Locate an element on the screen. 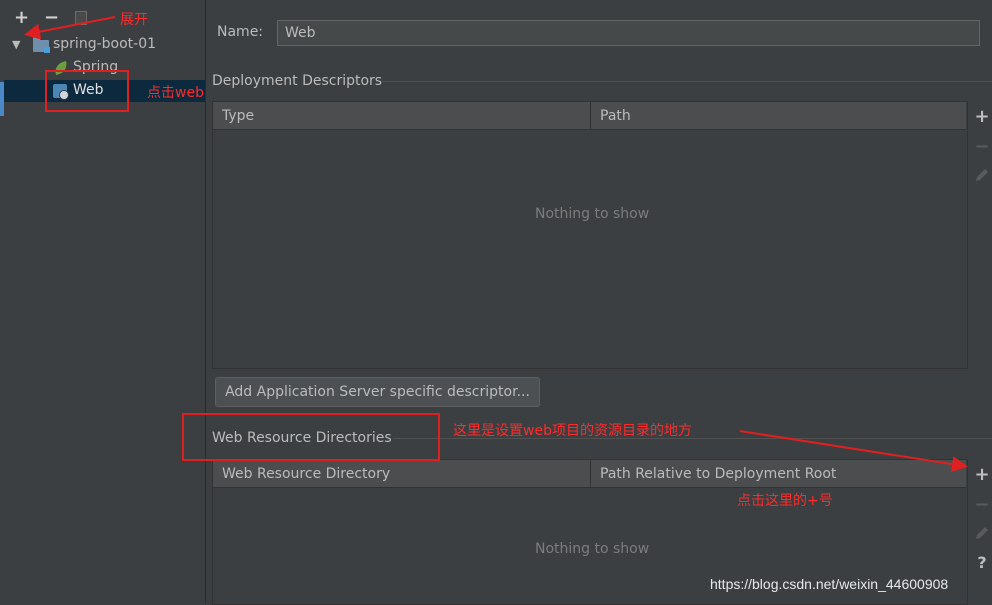  annotation-set-resource-dirs: 这里是设置web项目的资源目录的地方 is located at coordinates (572, 431).